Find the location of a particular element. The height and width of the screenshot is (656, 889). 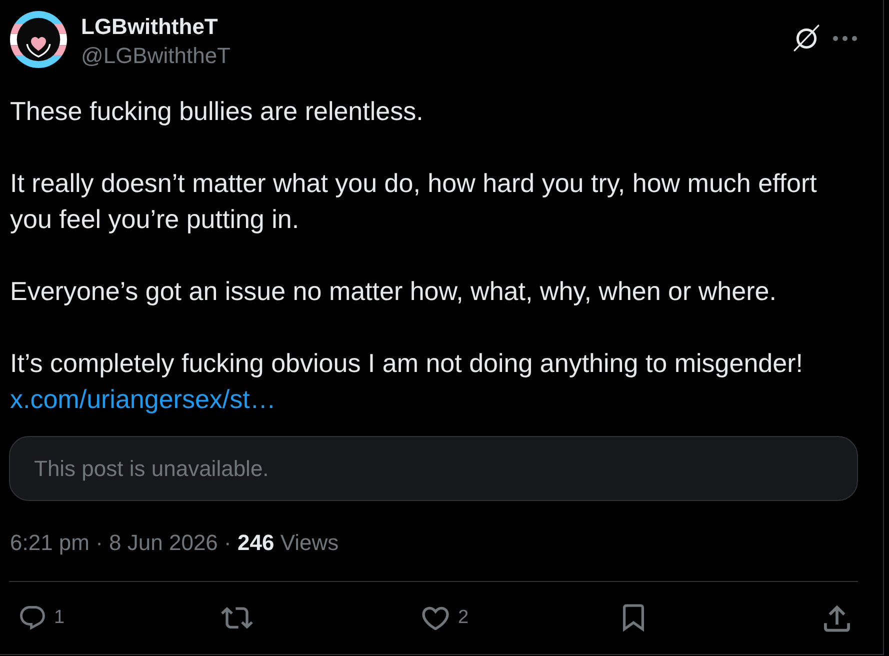

heart-icon is located at coordinates (435, 618).